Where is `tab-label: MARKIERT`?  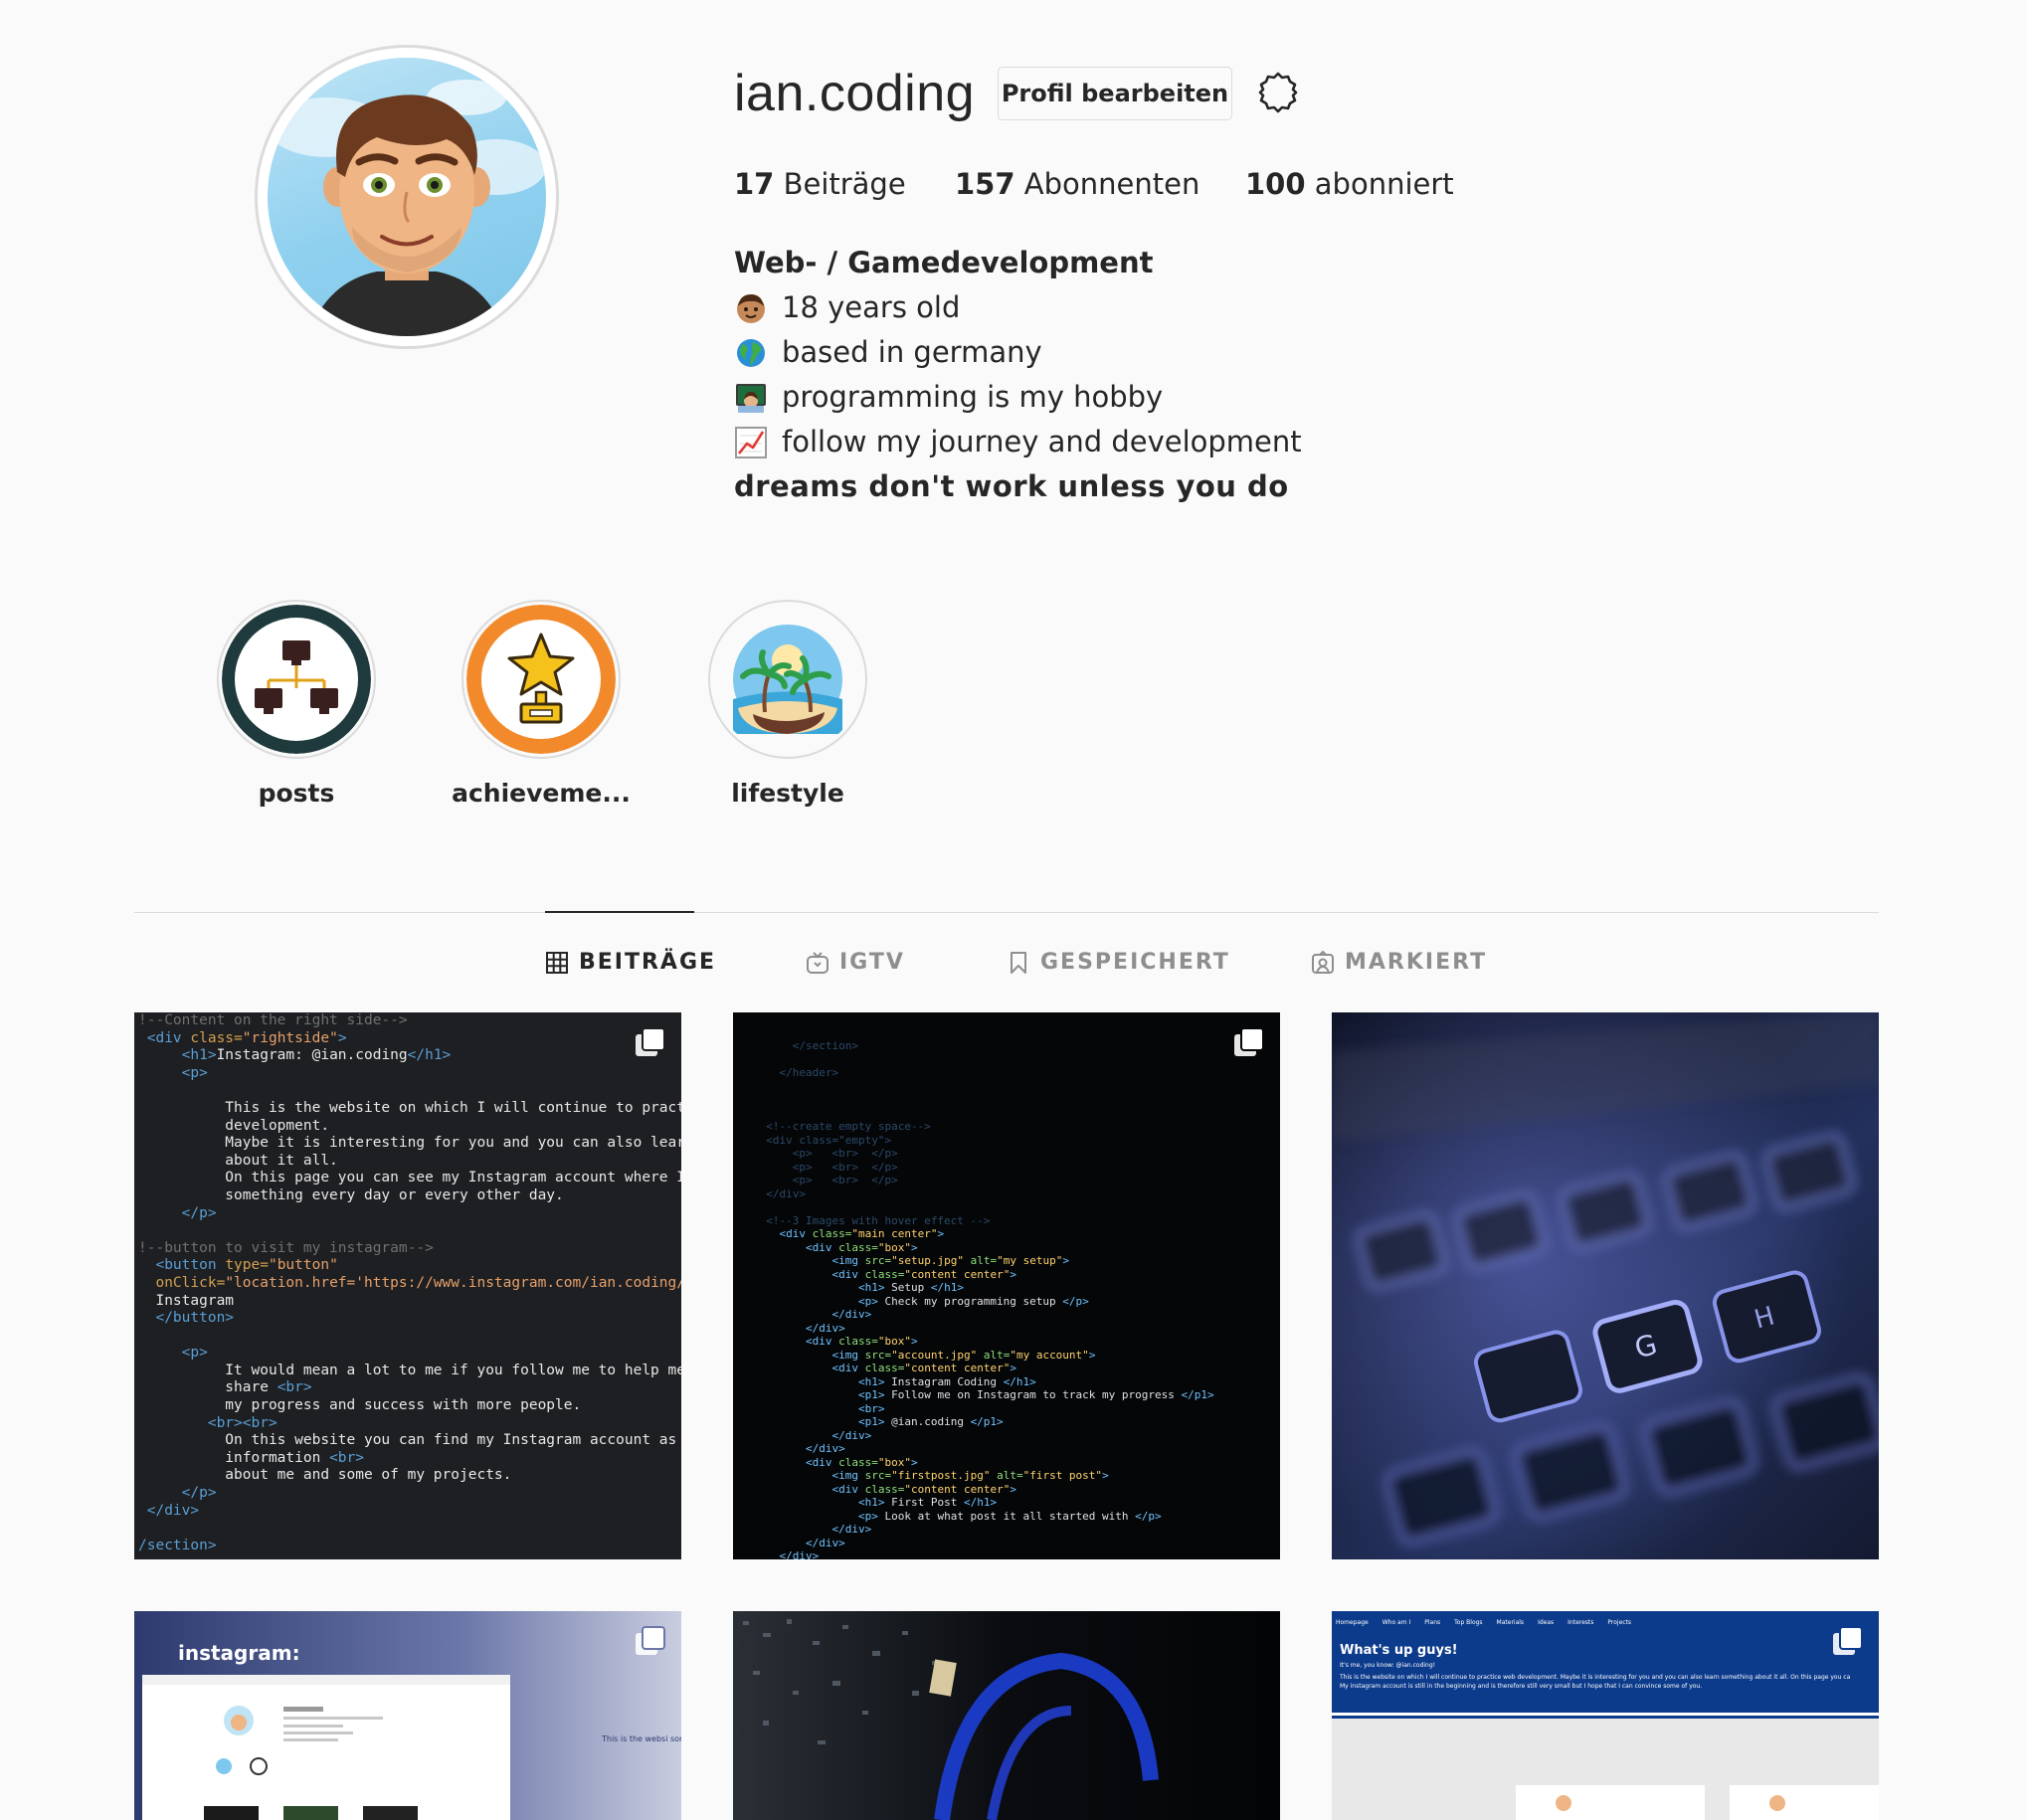 tab-label: MARKIERT is located at coordinates (1416, 962).